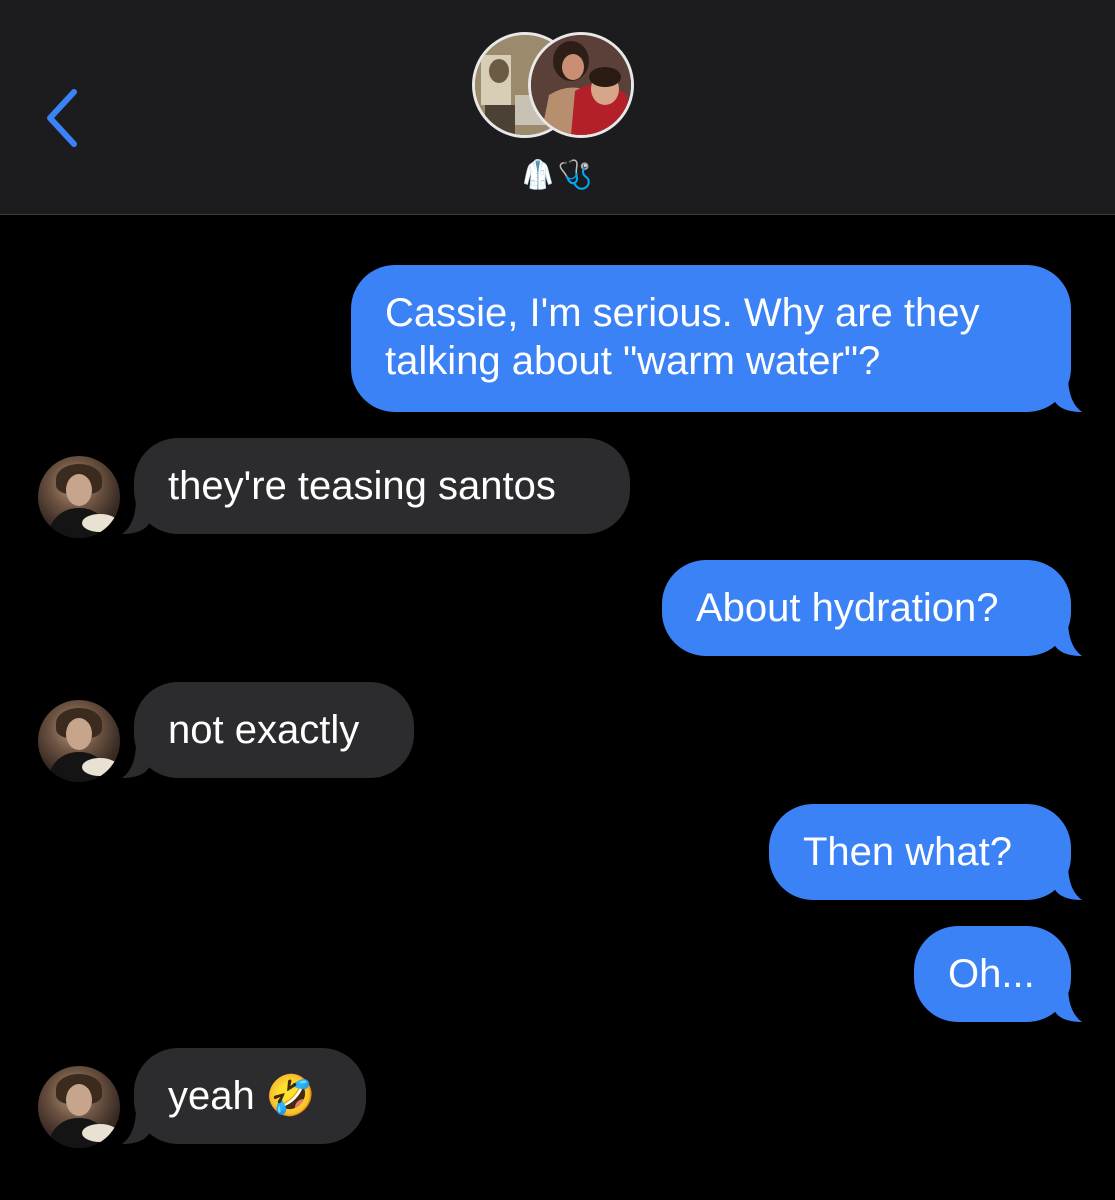 This screenshot has width=1115, height=1200. What do you see at coordinates (264, 730) in the screenshot?
I see `message-text: not exactly` at bounding box center [264, 730].